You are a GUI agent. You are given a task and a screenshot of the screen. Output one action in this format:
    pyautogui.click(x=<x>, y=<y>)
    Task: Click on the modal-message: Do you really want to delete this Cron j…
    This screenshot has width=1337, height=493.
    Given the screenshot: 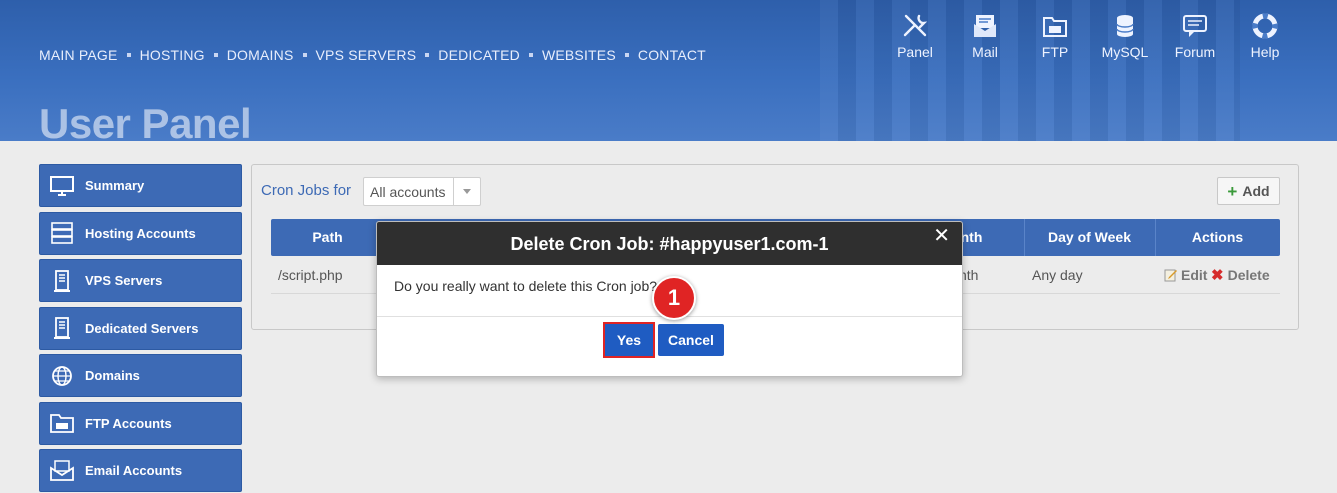 What is the action you would take?
    pyautogui.click(x=526, y=286)
    